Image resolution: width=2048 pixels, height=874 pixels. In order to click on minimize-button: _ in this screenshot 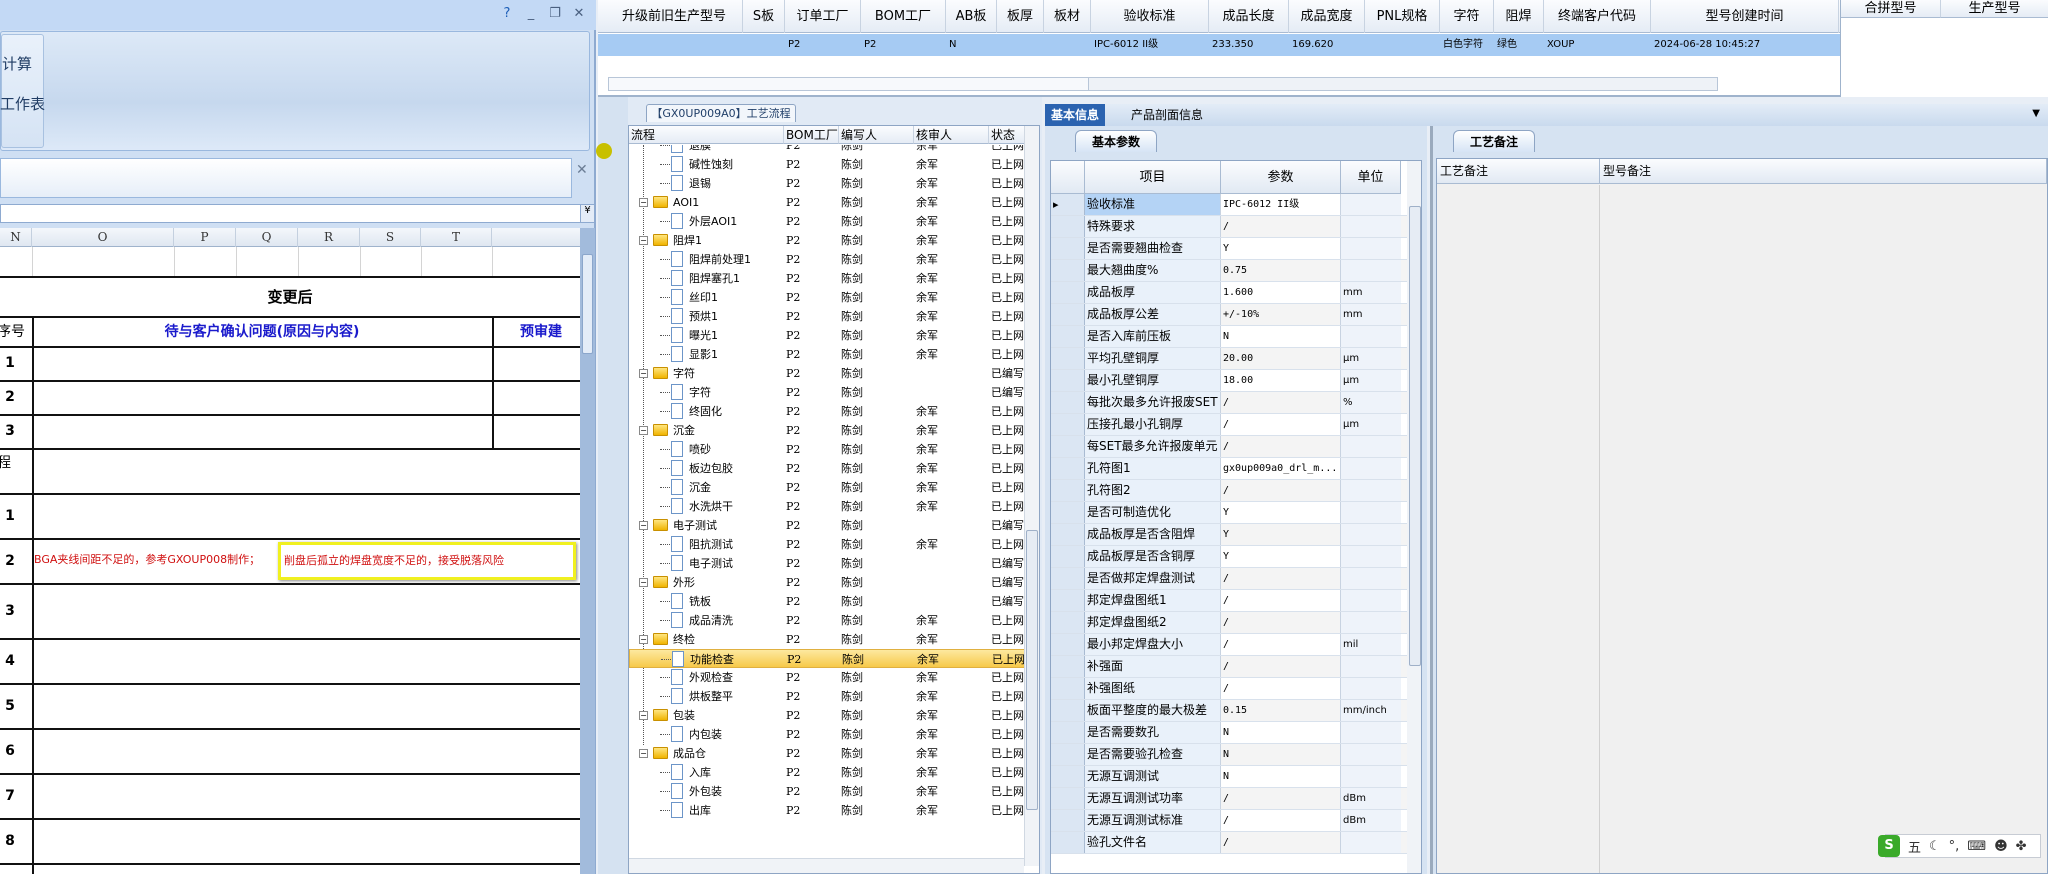, I will do `click(531, 15)`.